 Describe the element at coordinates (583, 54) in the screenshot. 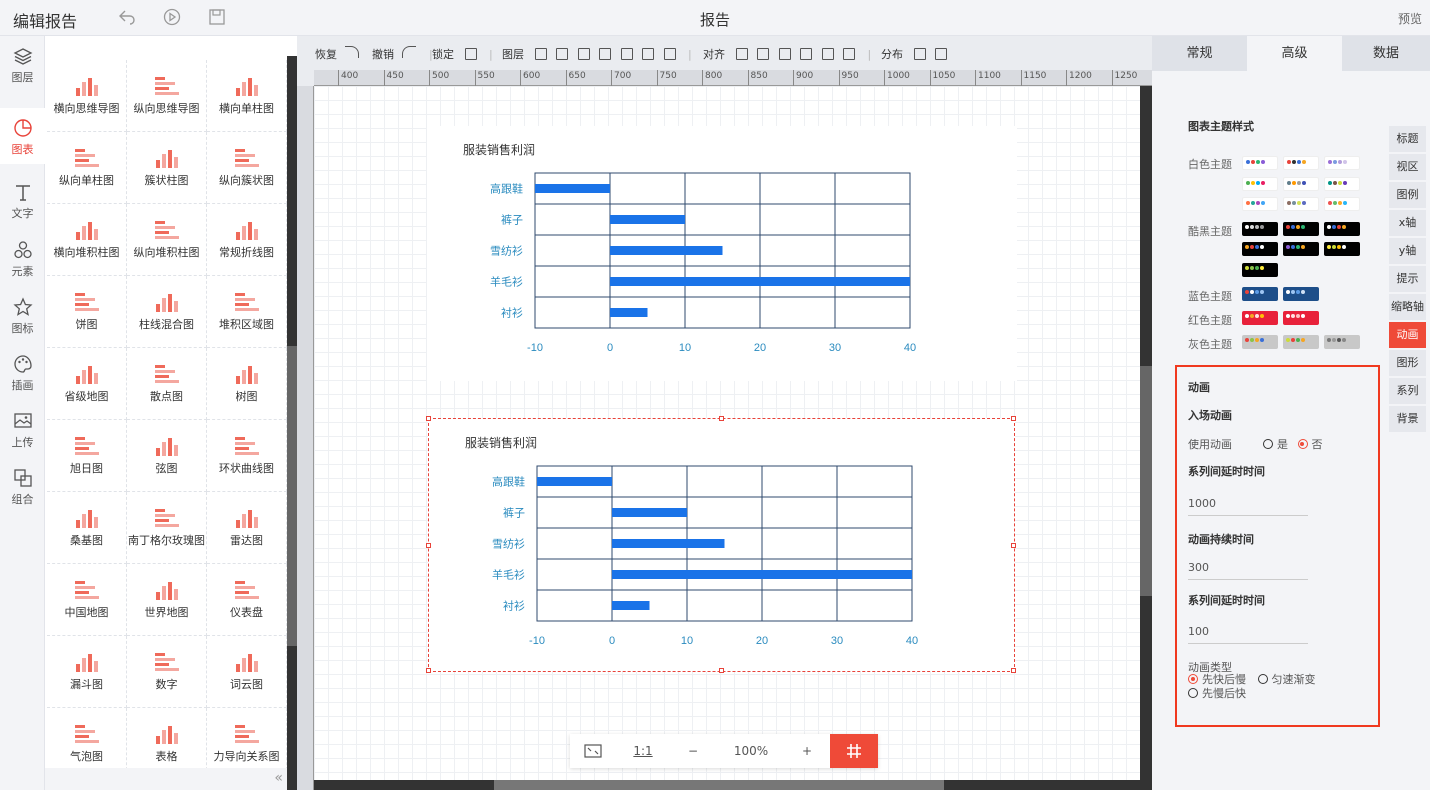

I see `layer-down-icon` at that location.